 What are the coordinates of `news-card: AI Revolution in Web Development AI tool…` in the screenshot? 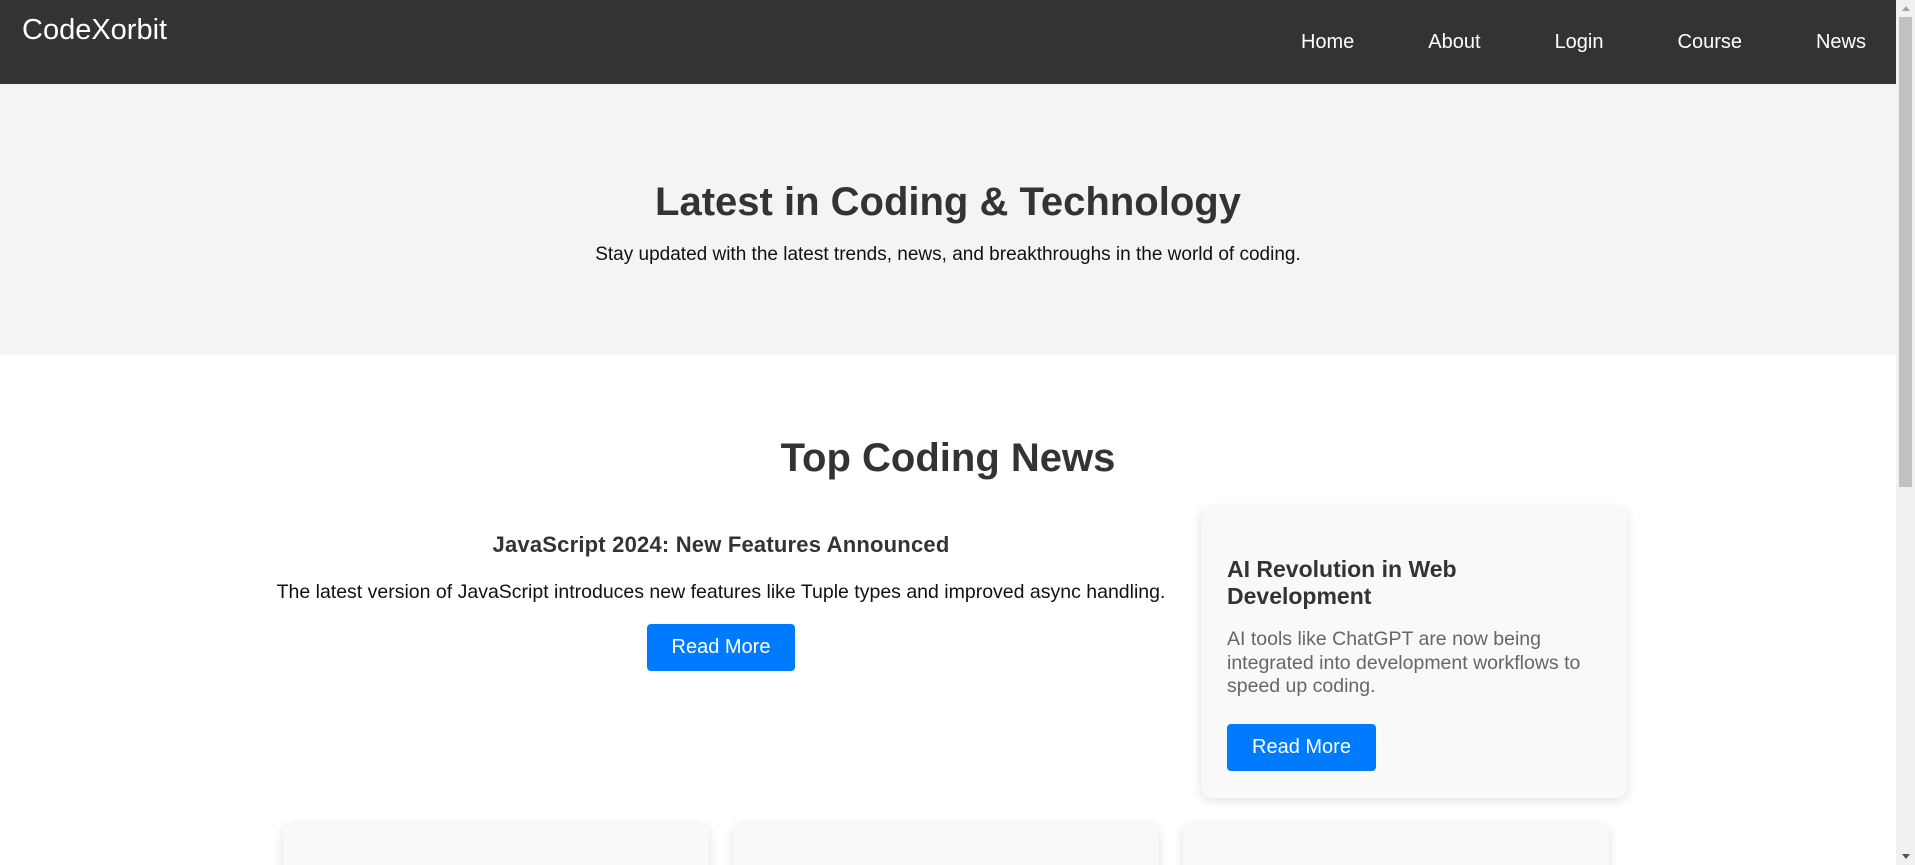 It's located at (1414, 653).